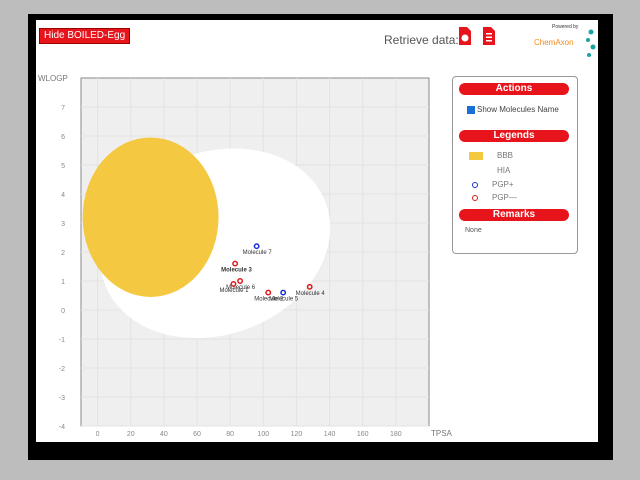  What do you see at coordinates (442, 433) in the screenshot?
I see `x-axis-label: TPSA` at bounding box center [442, 433].